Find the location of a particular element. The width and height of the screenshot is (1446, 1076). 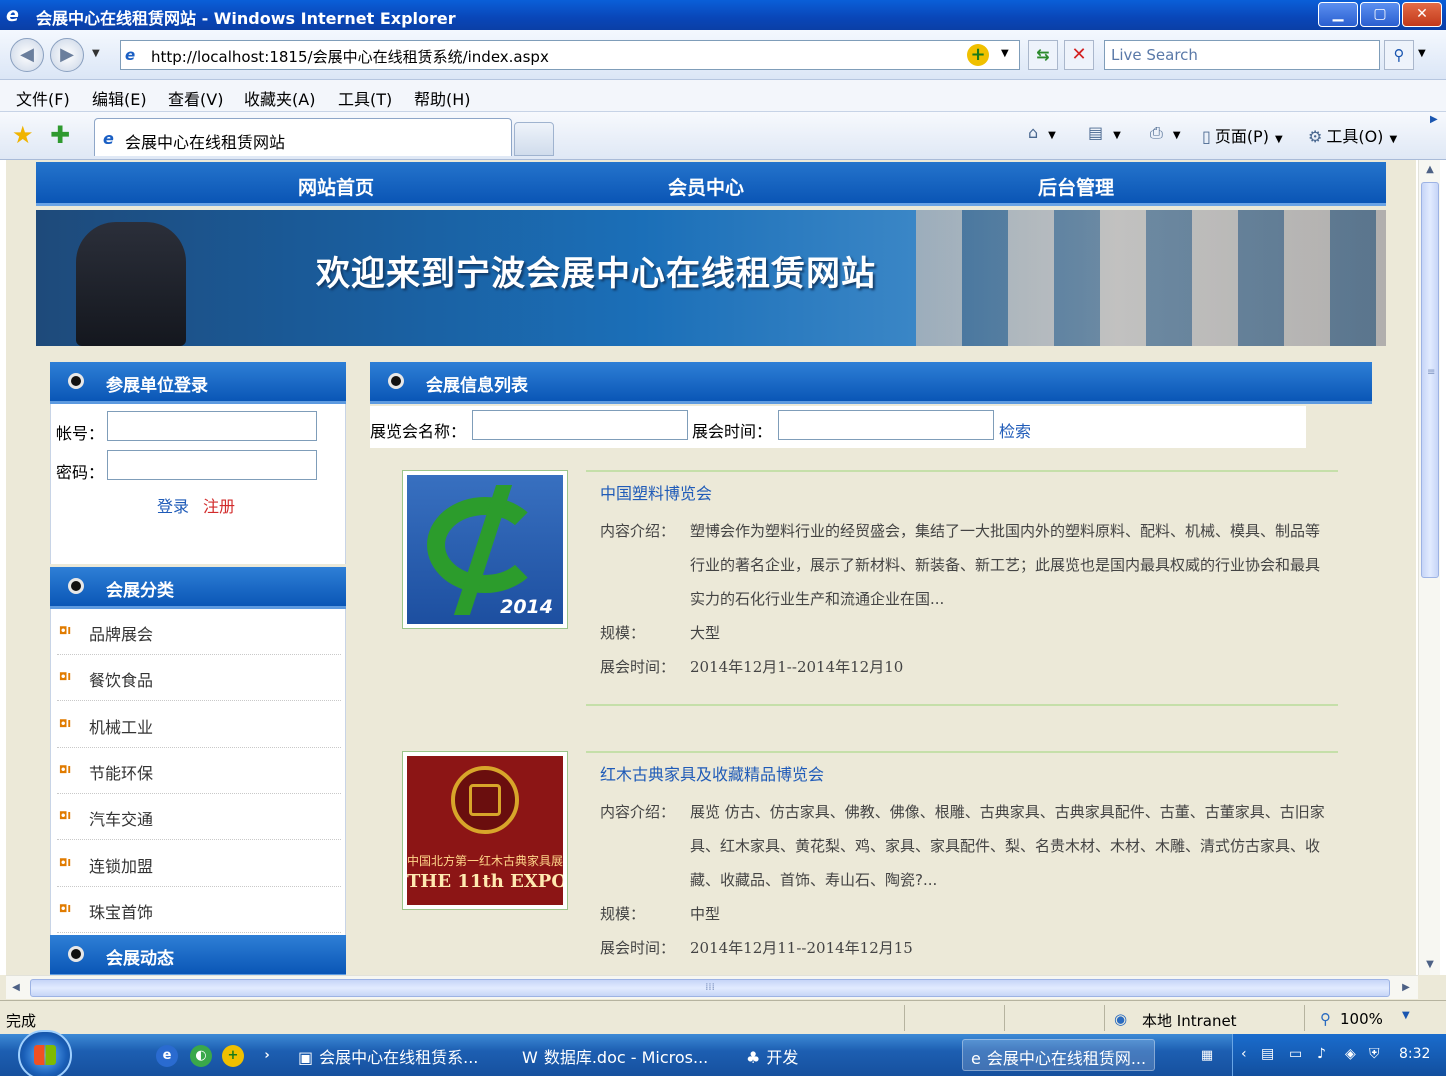

add-quicklaunch-icon: + is located at coordinates (233, 1056).